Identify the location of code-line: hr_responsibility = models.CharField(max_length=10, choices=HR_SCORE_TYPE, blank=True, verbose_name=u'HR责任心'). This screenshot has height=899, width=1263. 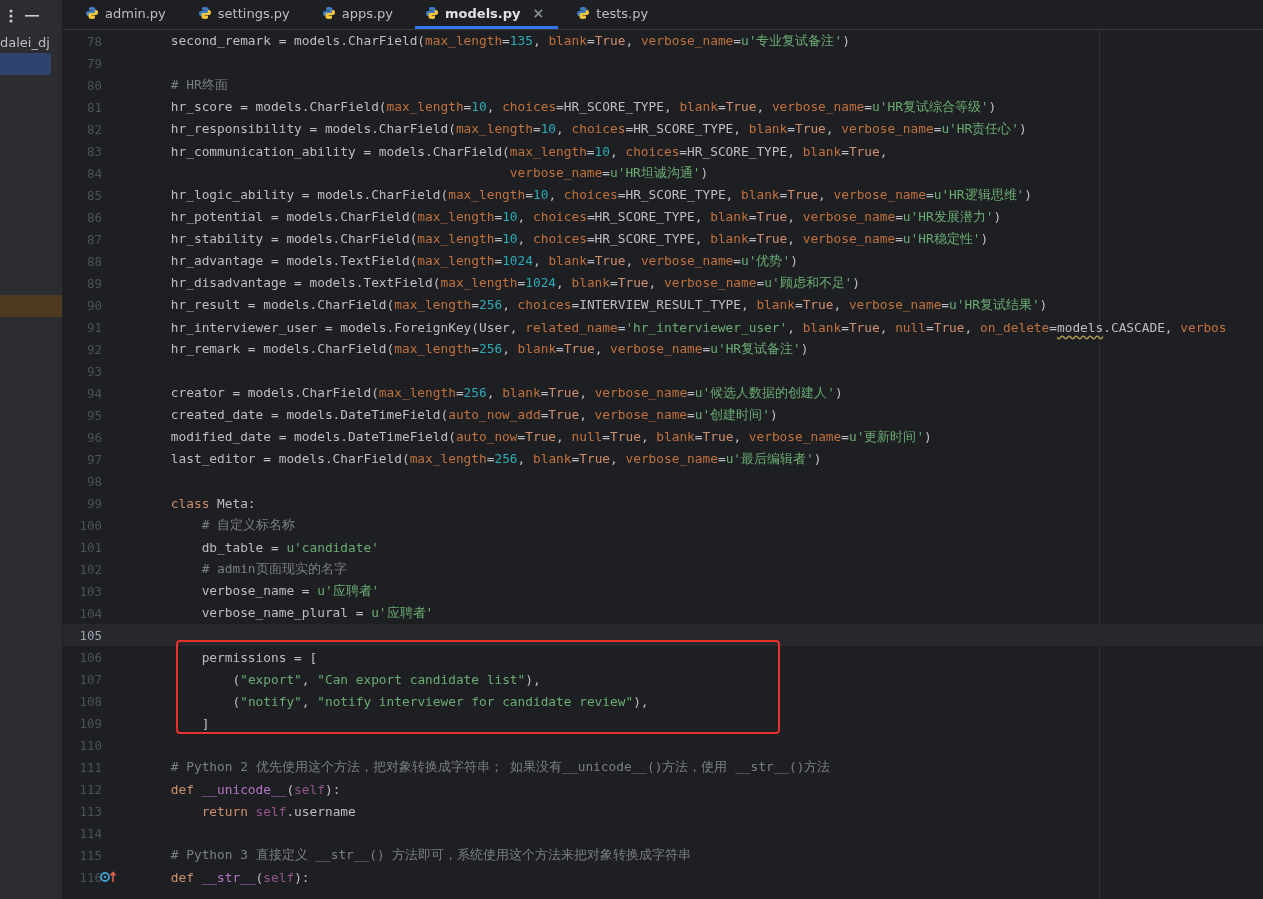
(598, 129).